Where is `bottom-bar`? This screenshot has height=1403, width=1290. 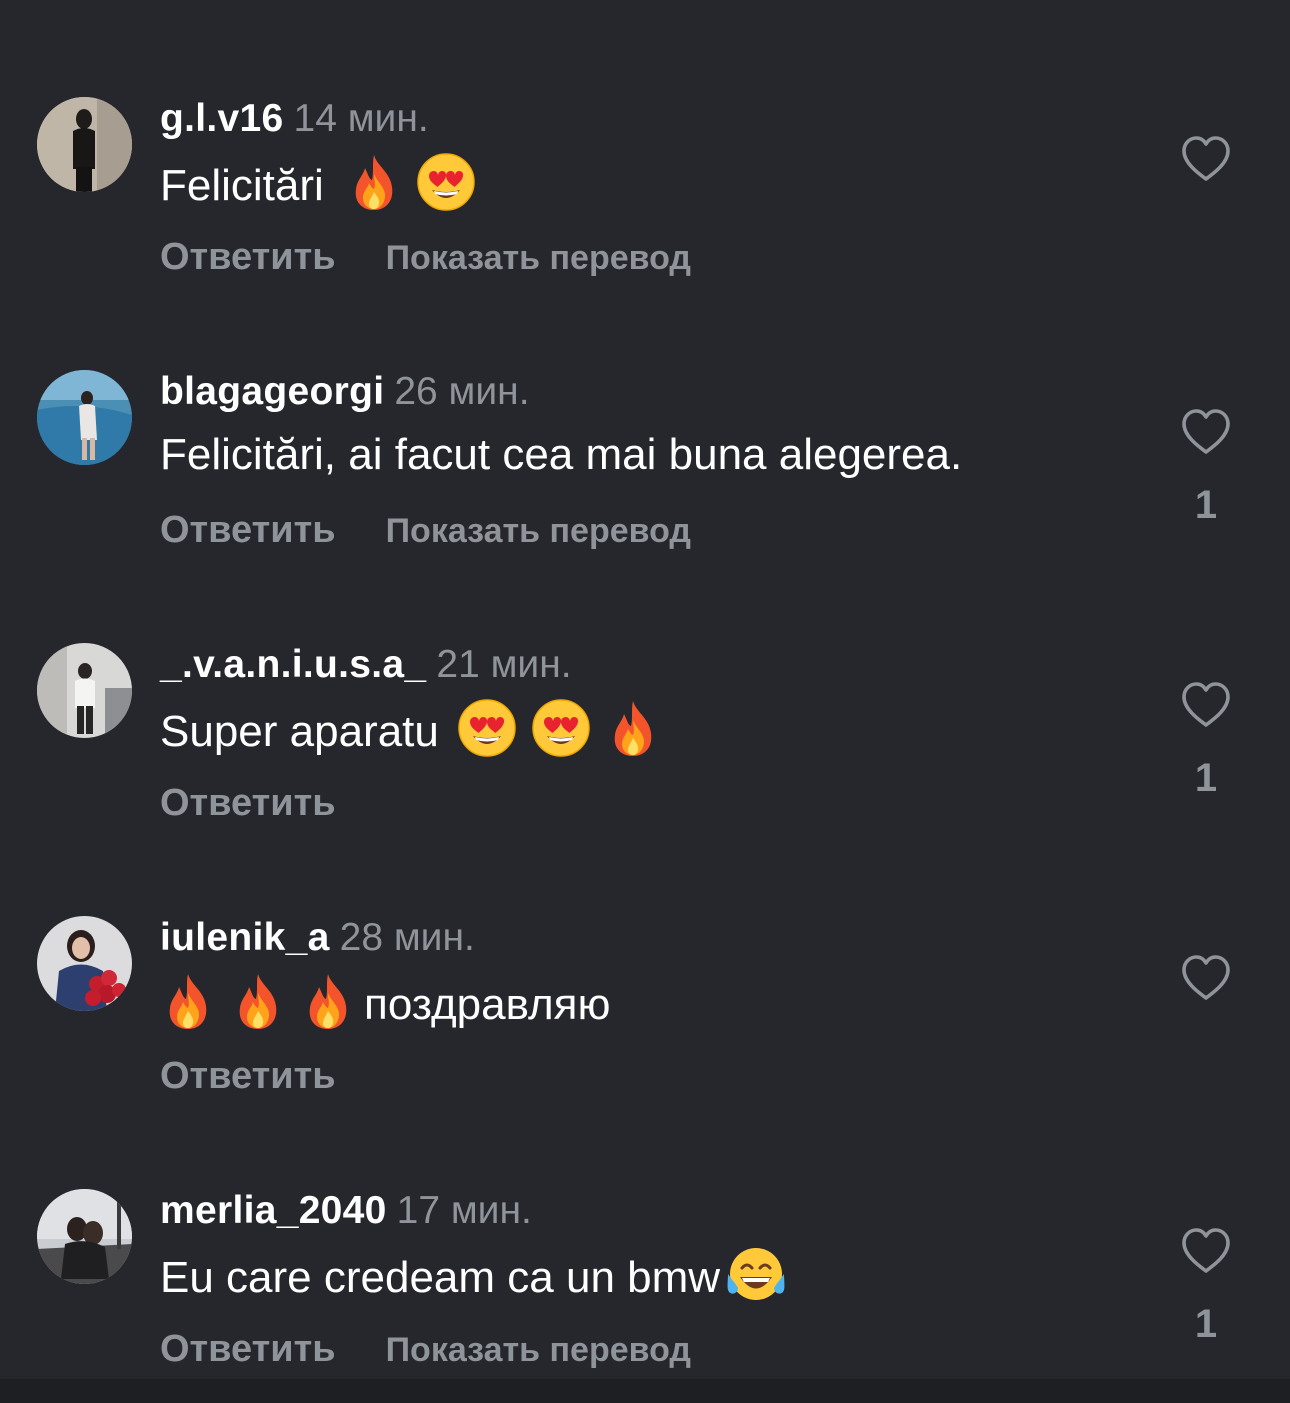
bottom-bar is located at coordinates (645, 1391).